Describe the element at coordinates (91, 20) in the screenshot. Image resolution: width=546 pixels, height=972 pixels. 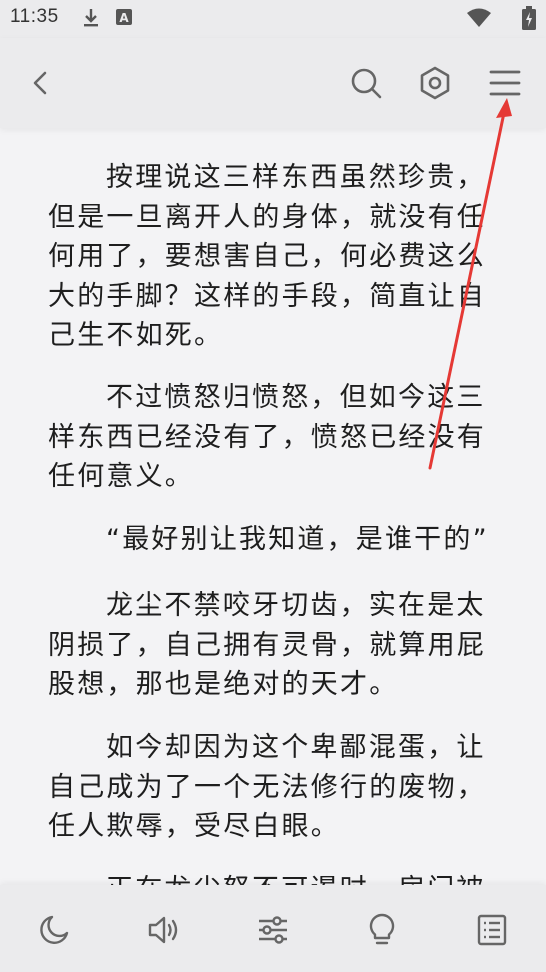
I see `download-icon` at that location.